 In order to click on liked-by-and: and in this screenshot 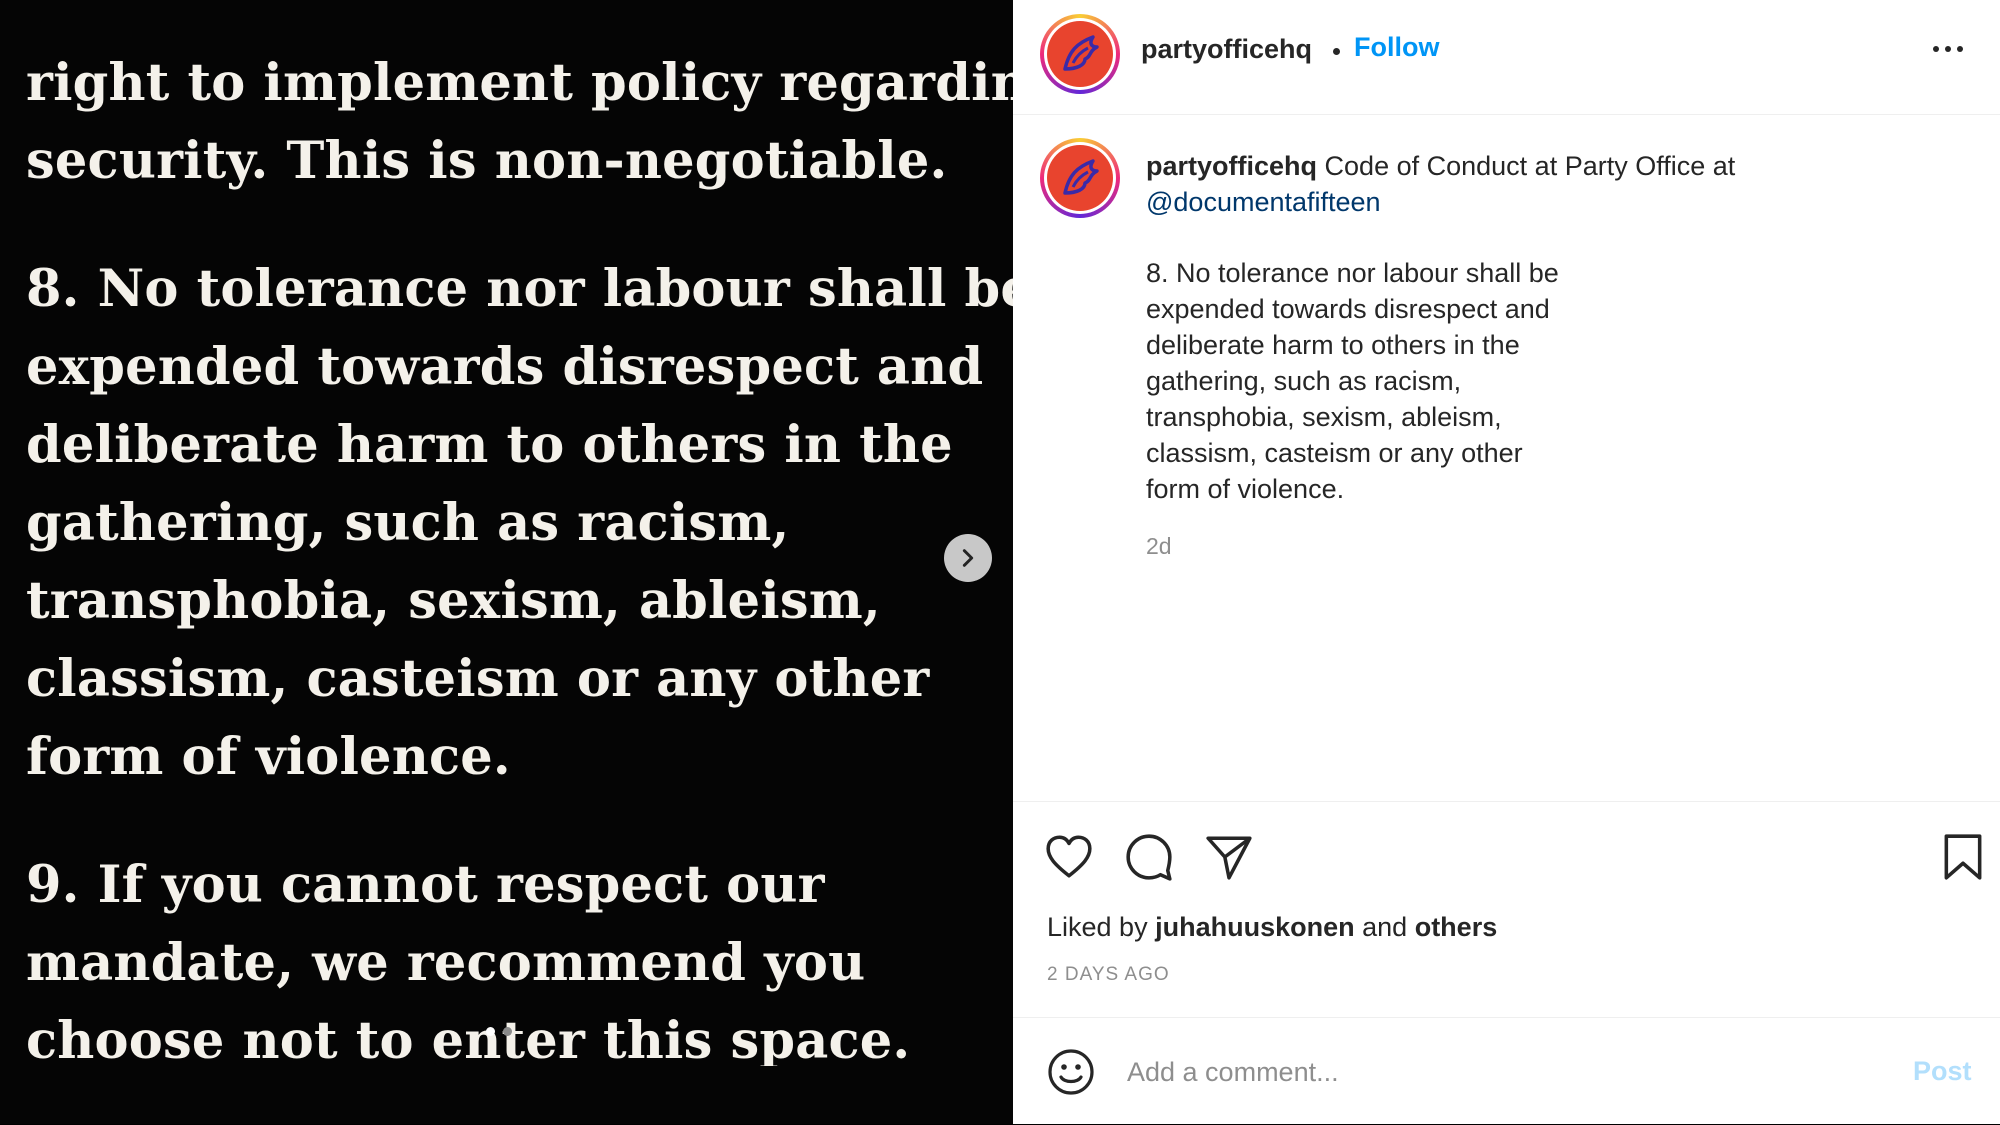, I will do `click(1385, 927)`.